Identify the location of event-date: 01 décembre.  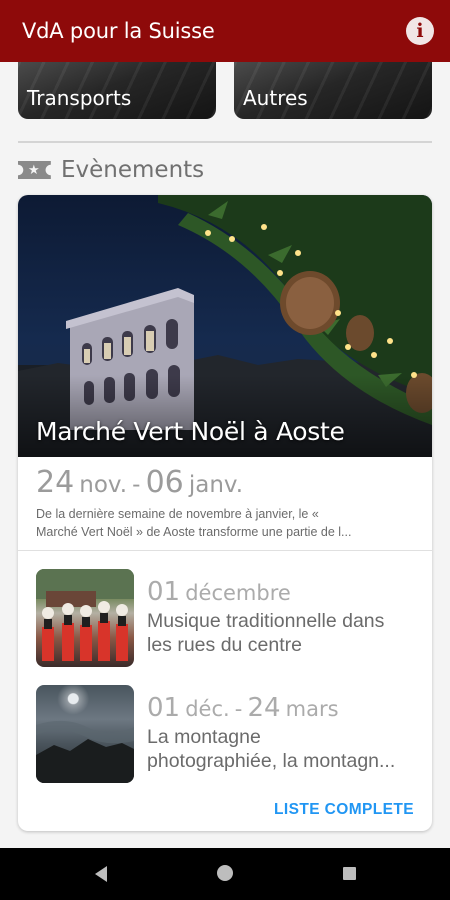
(219, 592).